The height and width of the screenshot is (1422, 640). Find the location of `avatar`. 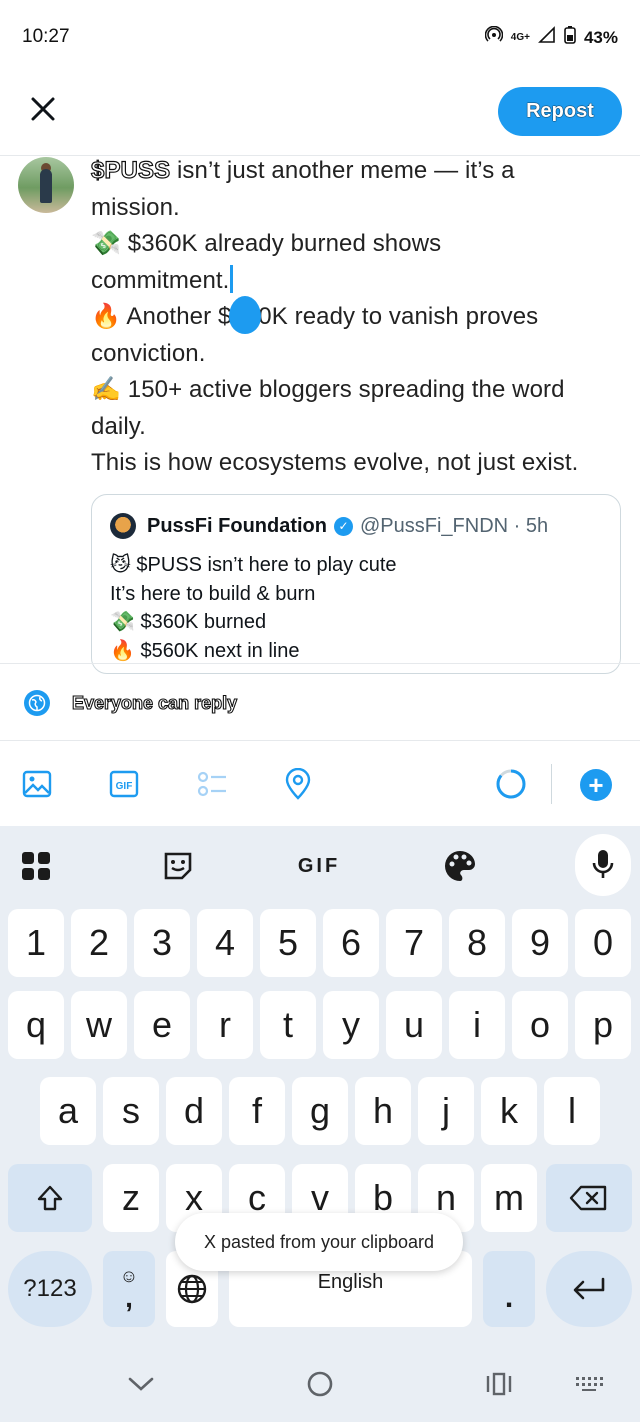

avatar is located at coordinates (46, 185).